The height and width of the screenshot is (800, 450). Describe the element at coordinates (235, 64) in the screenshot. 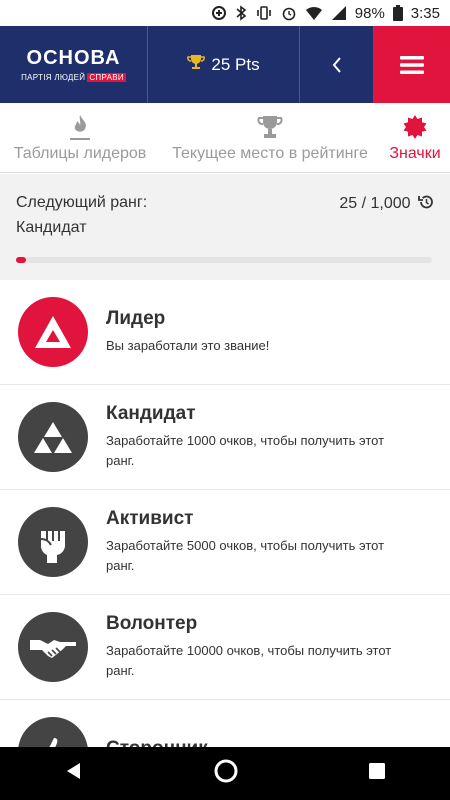

I see `points-value: 25 Pts` at that location.